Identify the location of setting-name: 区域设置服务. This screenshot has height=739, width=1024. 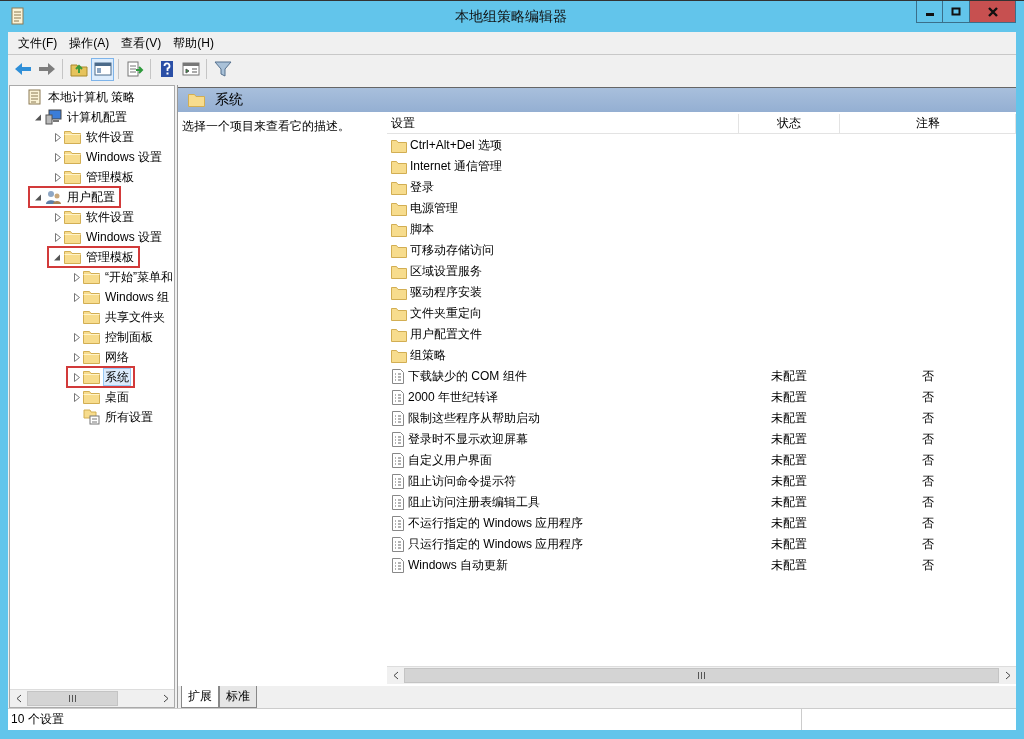
(446, 271).